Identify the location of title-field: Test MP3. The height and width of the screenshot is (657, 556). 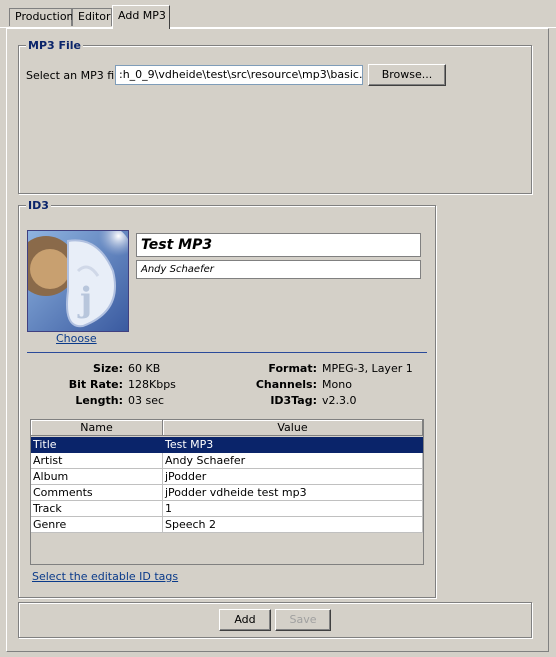
(278, 245).